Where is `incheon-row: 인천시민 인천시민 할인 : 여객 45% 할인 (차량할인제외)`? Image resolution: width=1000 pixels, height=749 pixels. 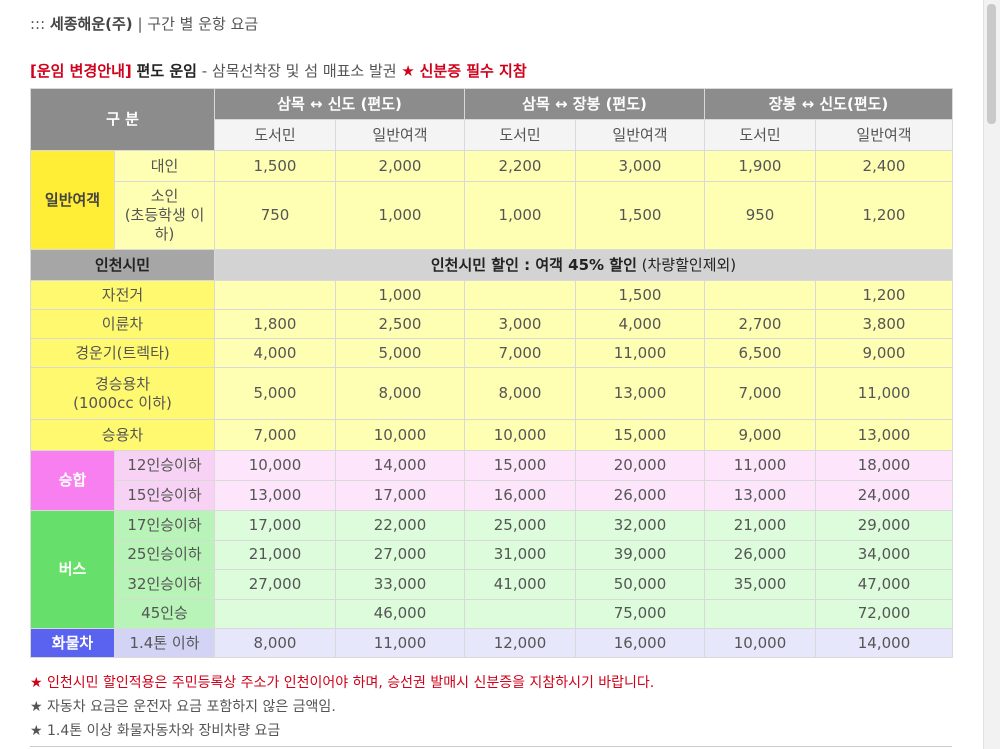
incheon-row: 인천시민 인천시민 할인 : 여객 45% 할인 (차량할인제외) is located at coordinates (491, 265).